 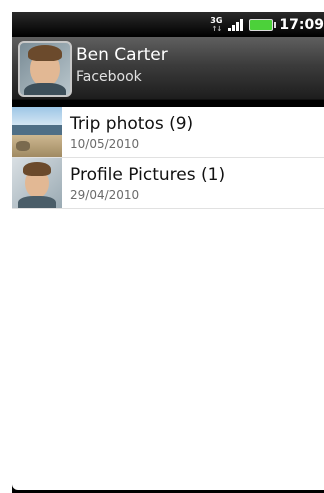 I want to click on album-date: 10/05/2010, so click(x=105, y=144).